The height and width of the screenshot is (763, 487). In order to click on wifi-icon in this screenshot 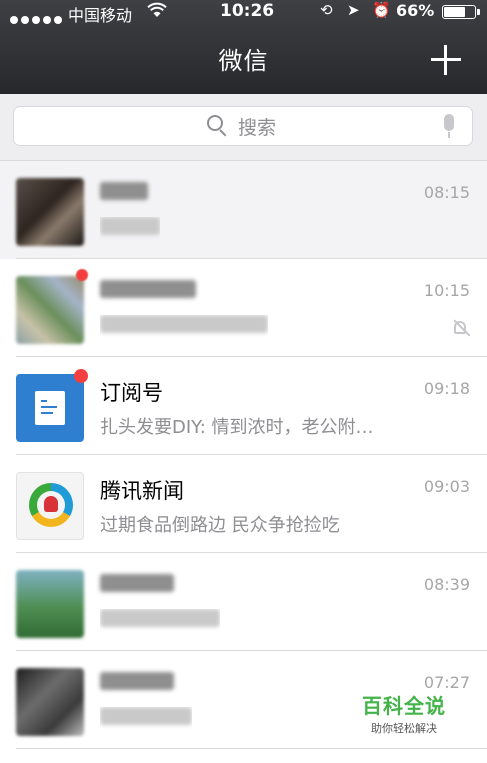, I will do `click(157, 12)`.